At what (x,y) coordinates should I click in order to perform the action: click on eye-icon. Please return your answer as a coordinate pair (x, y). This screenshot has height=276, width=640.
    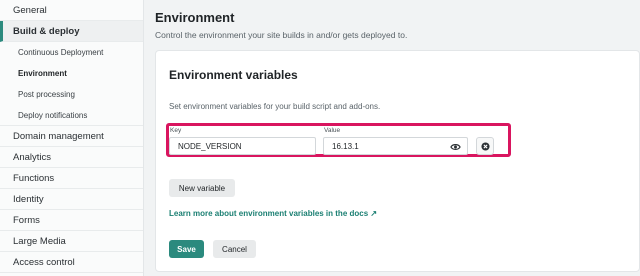
    Looking at the image, I should click on (455, 147).